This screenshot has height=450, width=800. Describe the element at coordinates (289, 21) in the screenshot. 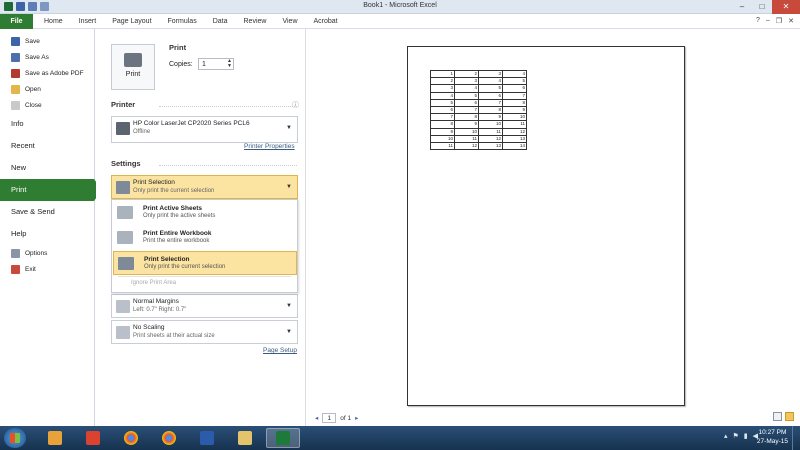

I see `tab-view: View` at that location.